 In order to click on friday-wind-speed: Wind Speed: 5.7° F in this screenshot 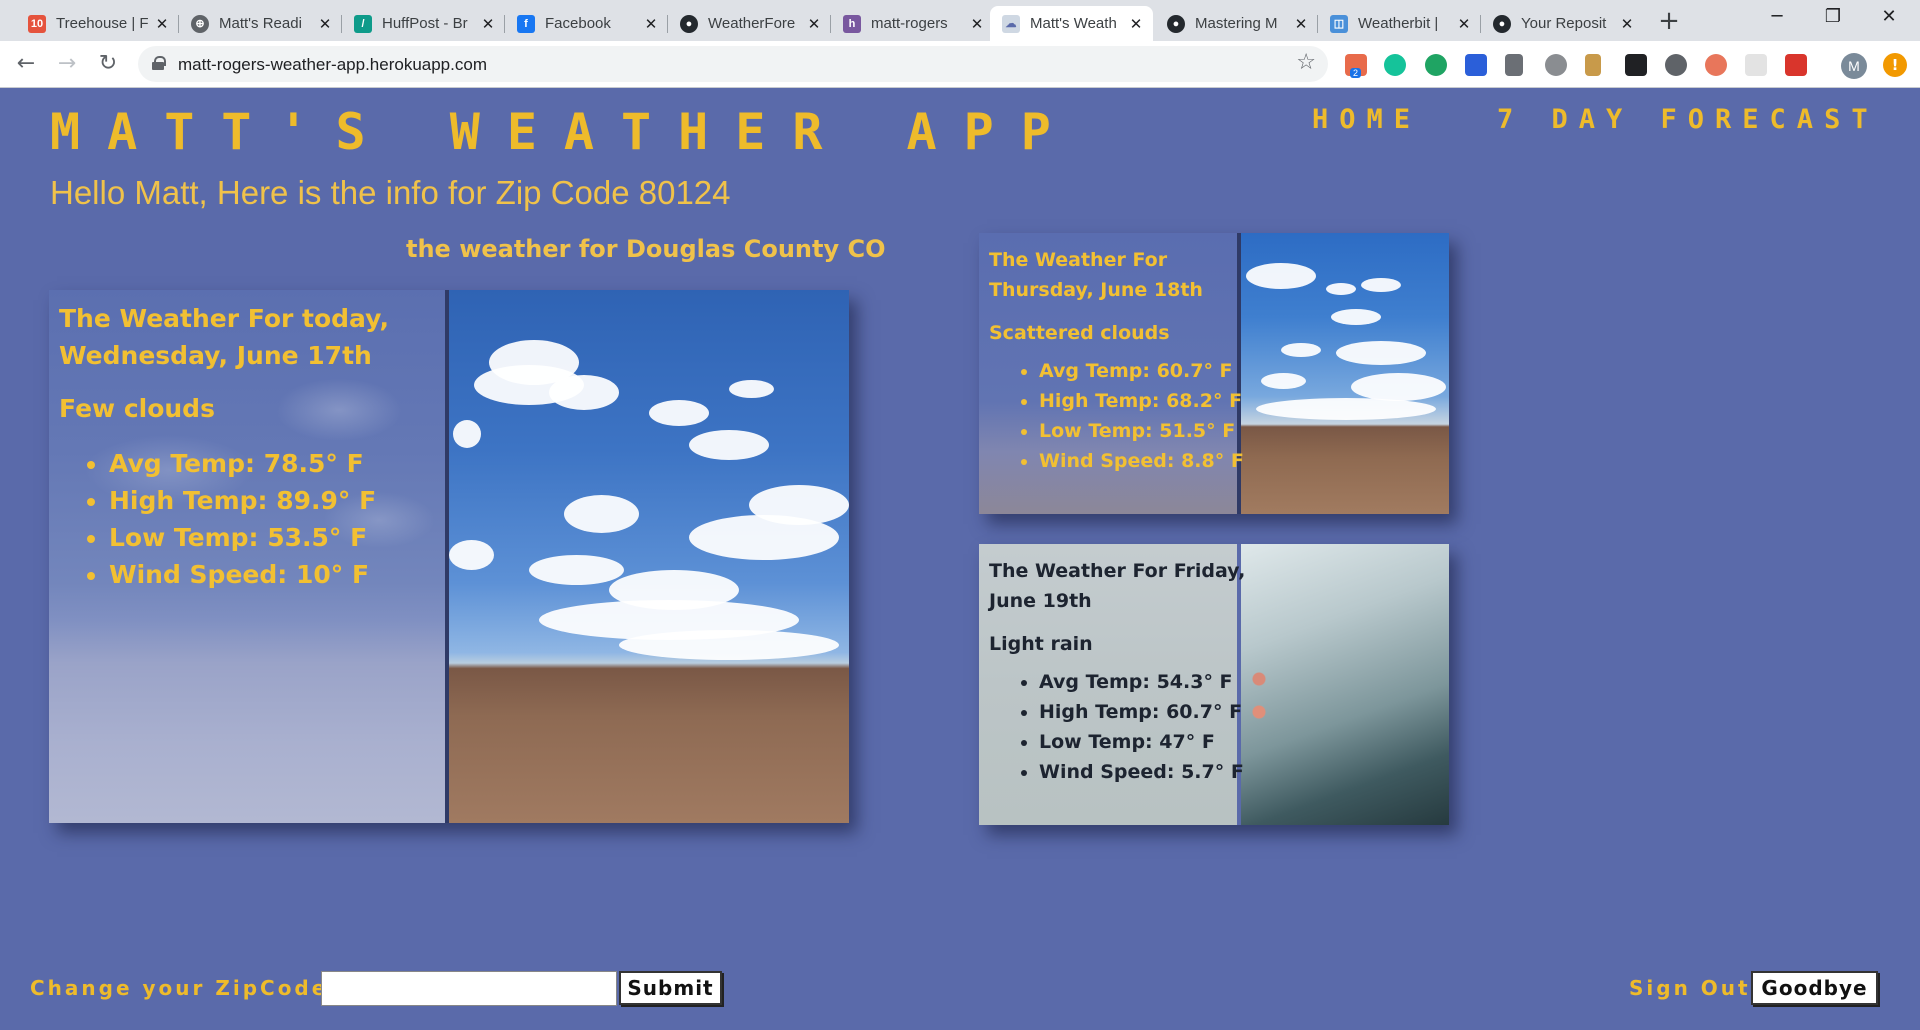, I will do `click(1142, 772)`.